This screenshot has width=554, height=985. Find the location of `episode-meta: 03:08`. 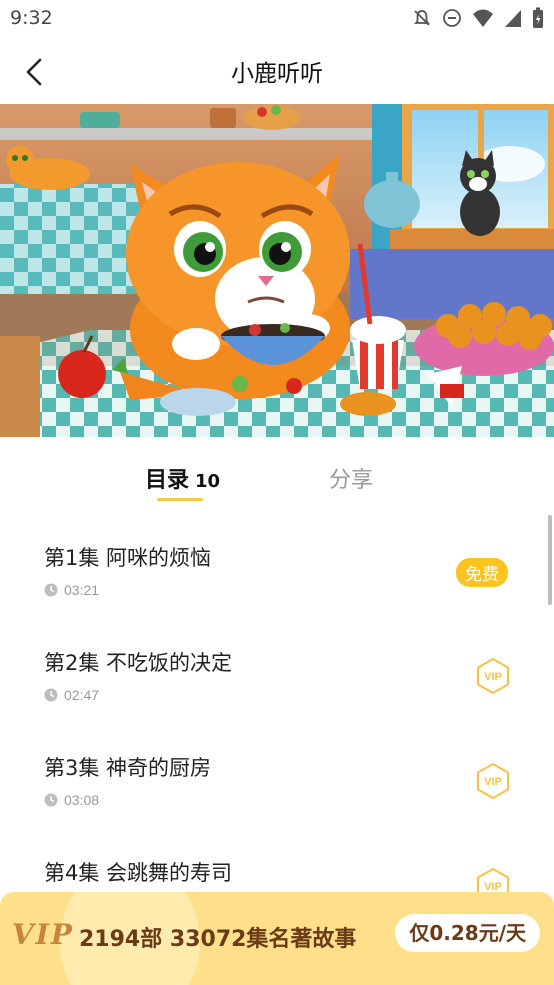

episode-meta: 03:08 is located at coordinates (71, 800).